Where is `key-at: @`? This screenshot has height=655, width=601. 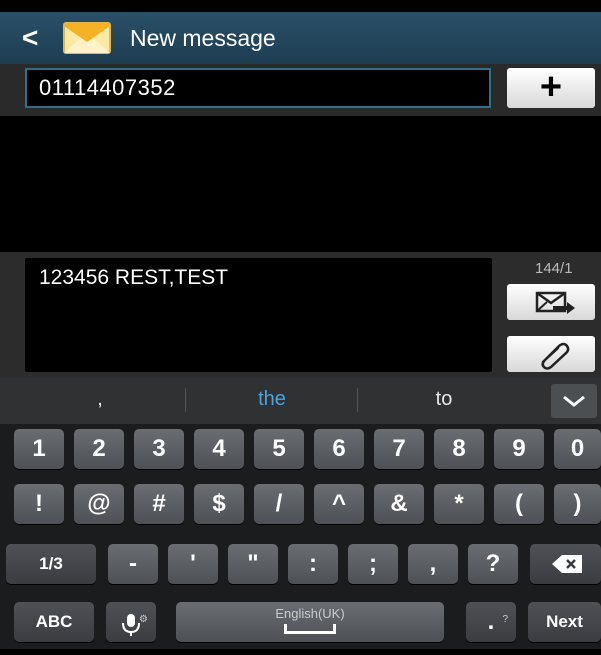
key-at: @ is located at coordinates (99, 504).